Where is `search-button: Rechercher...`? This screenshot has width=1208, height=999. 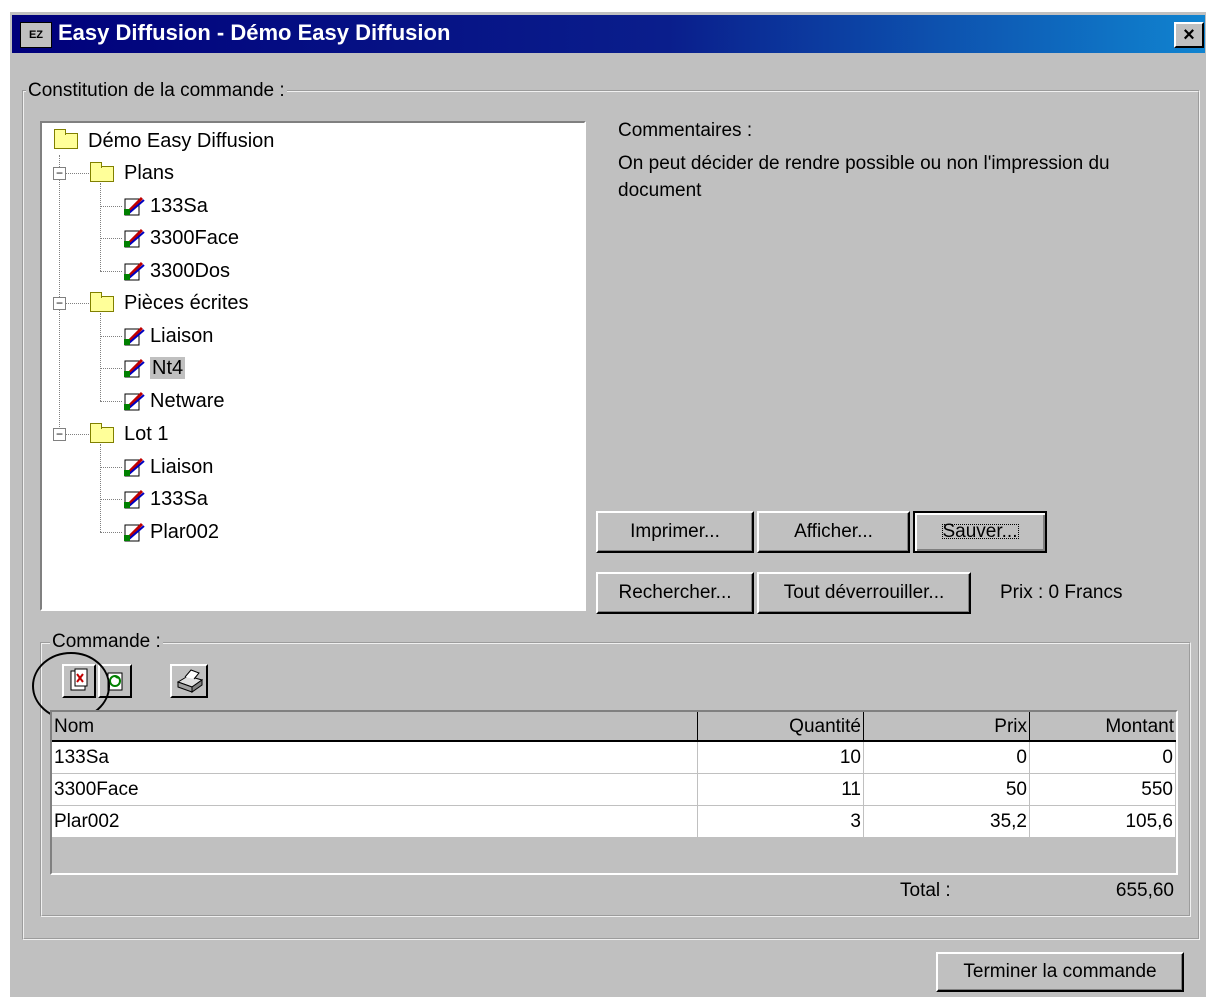
search-button: Rechercher... is located at coordinates (675, 593).